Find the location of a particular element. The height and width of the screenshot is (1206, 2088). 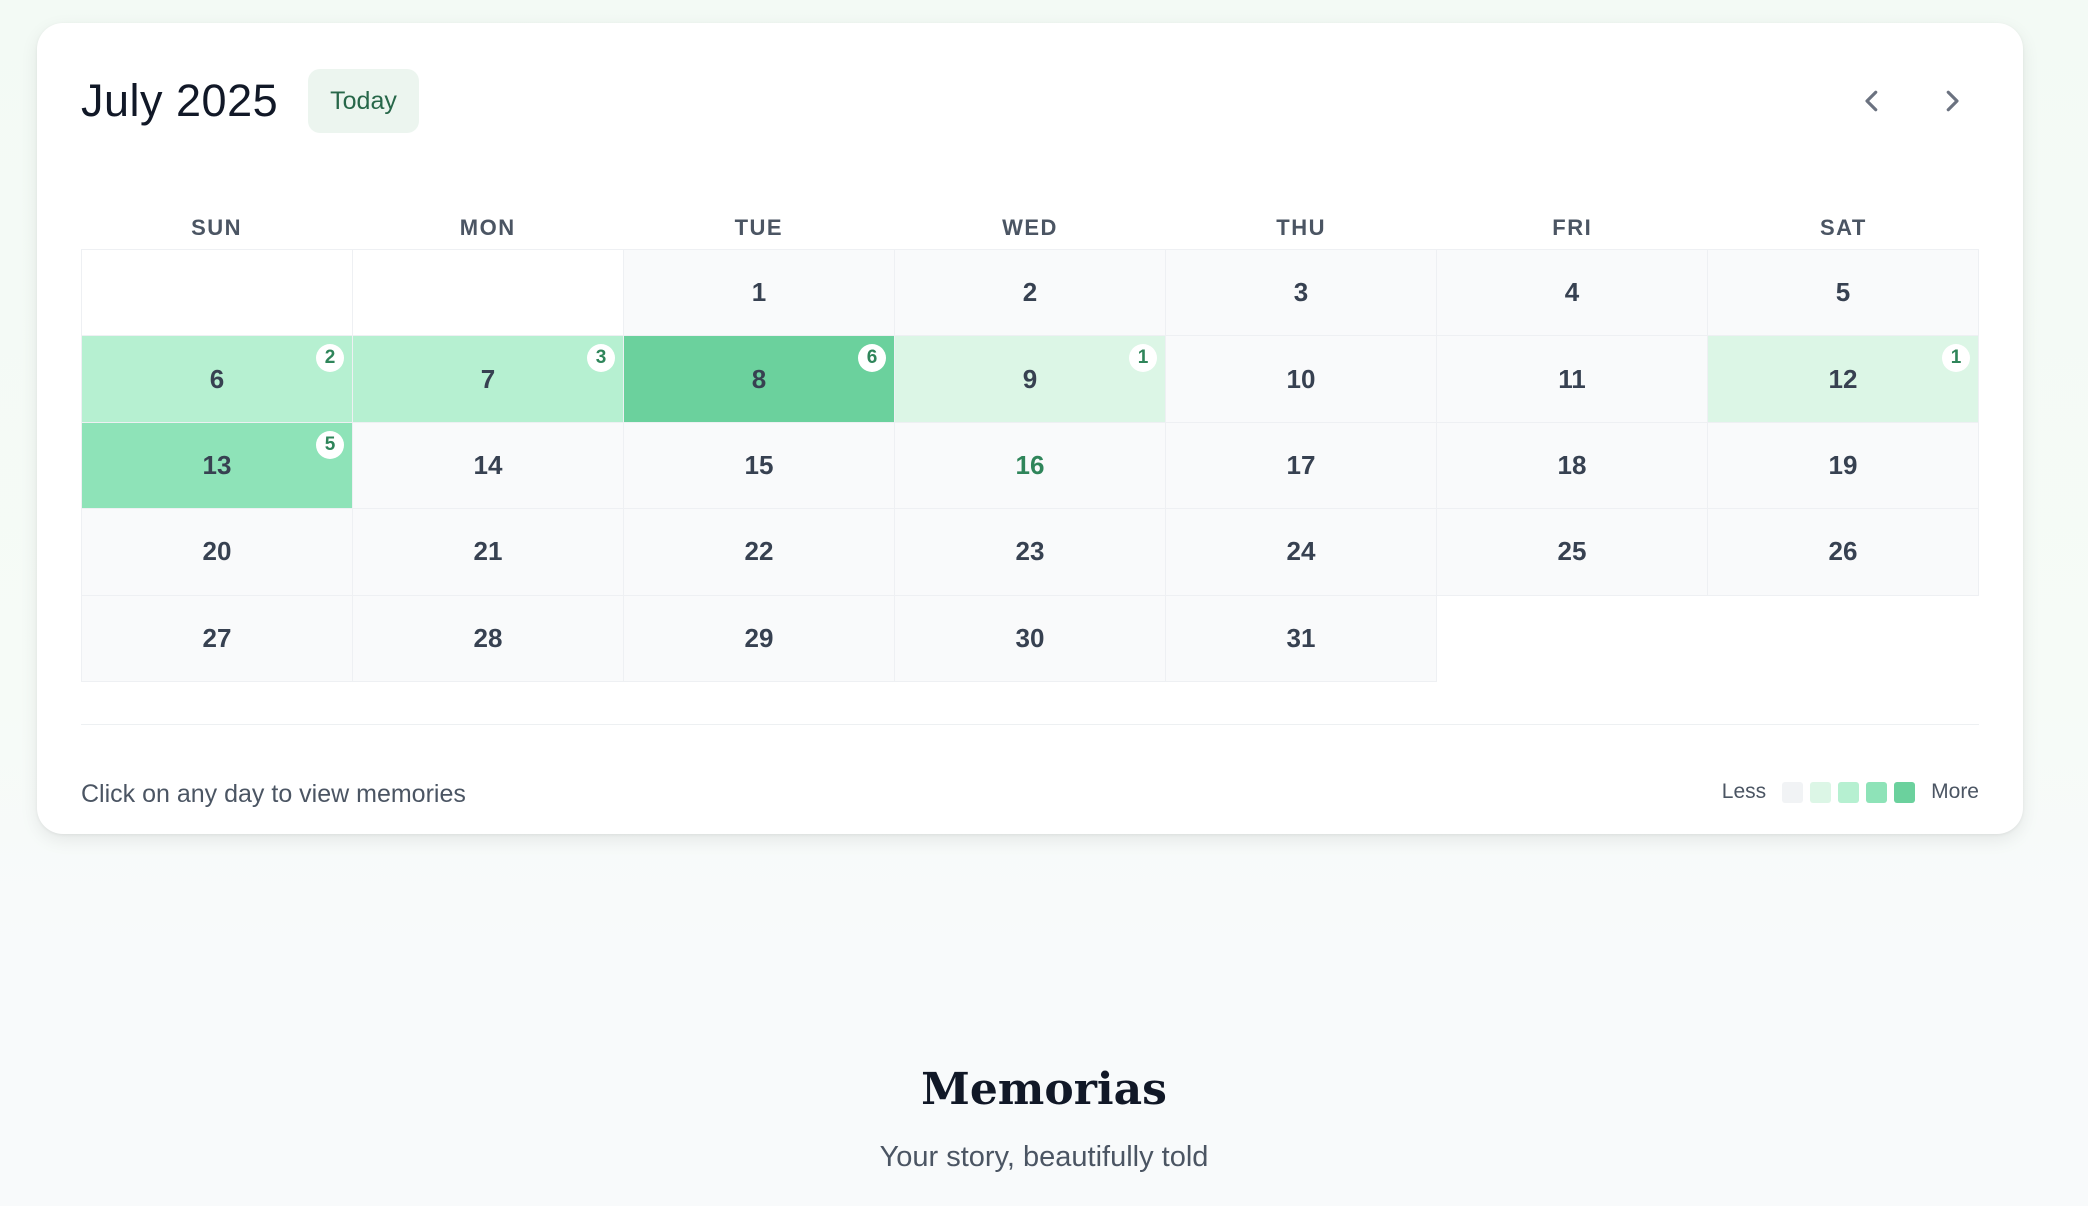

day-number: 23 is located at coordinates (1030, 551).